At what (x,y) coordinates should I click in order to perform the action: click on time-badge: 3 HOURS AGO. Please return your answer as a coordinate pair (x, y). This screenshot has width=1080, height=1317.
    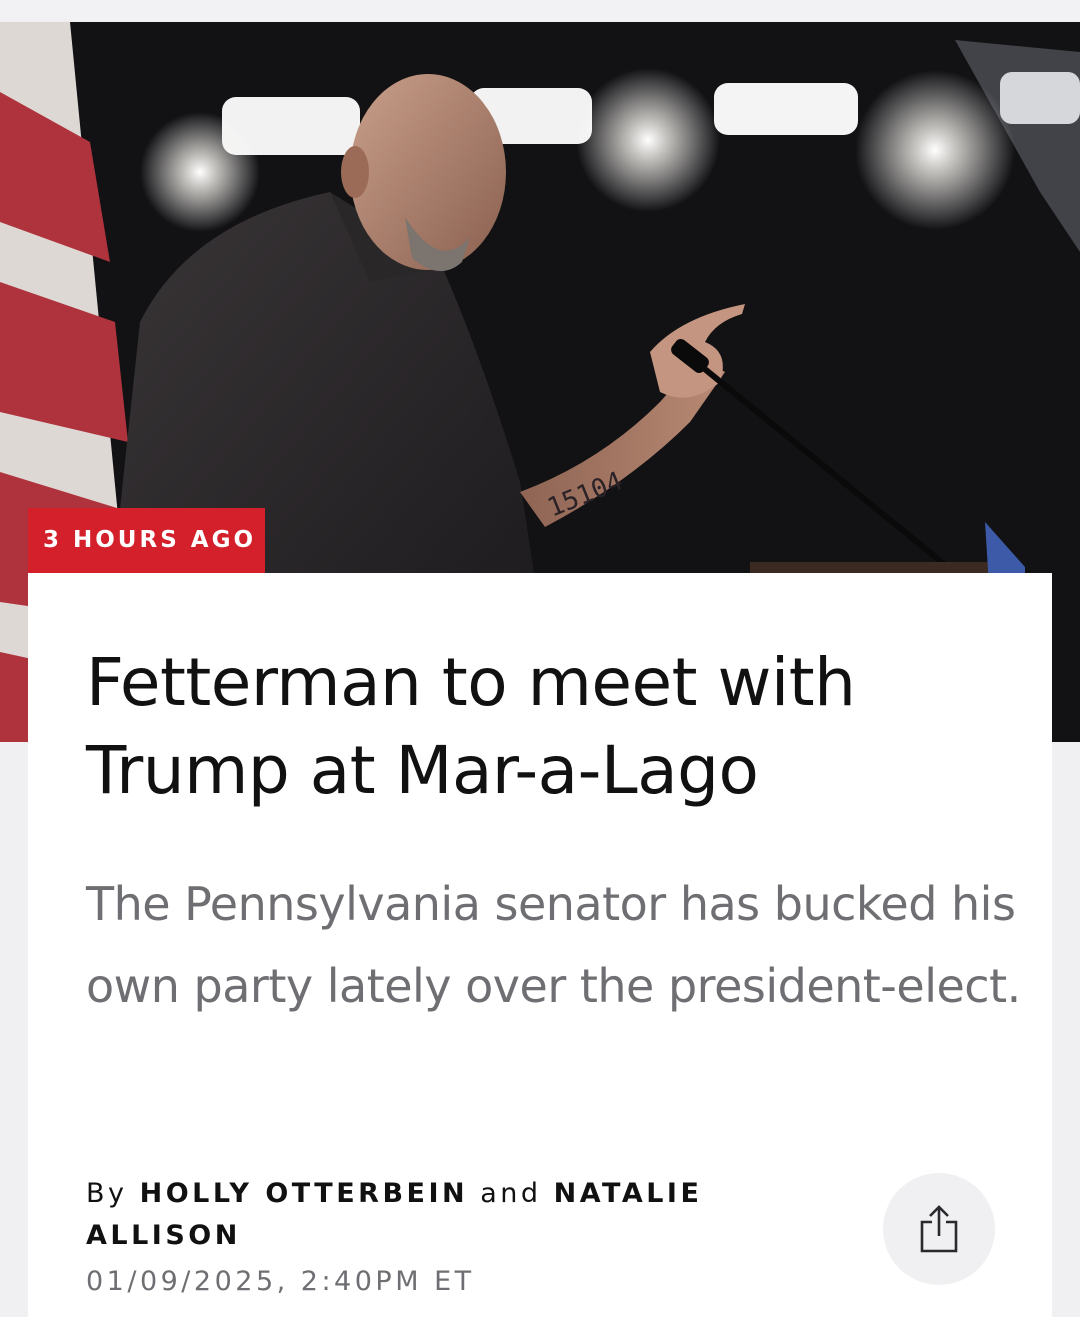
    Looking at the image, I should click on (146, 540).